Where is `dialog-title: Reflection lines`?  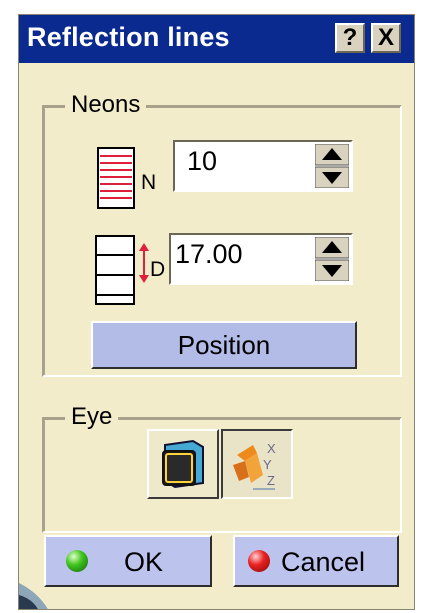
dialog-title: Reflection lines is located at coordinates (128, 37).